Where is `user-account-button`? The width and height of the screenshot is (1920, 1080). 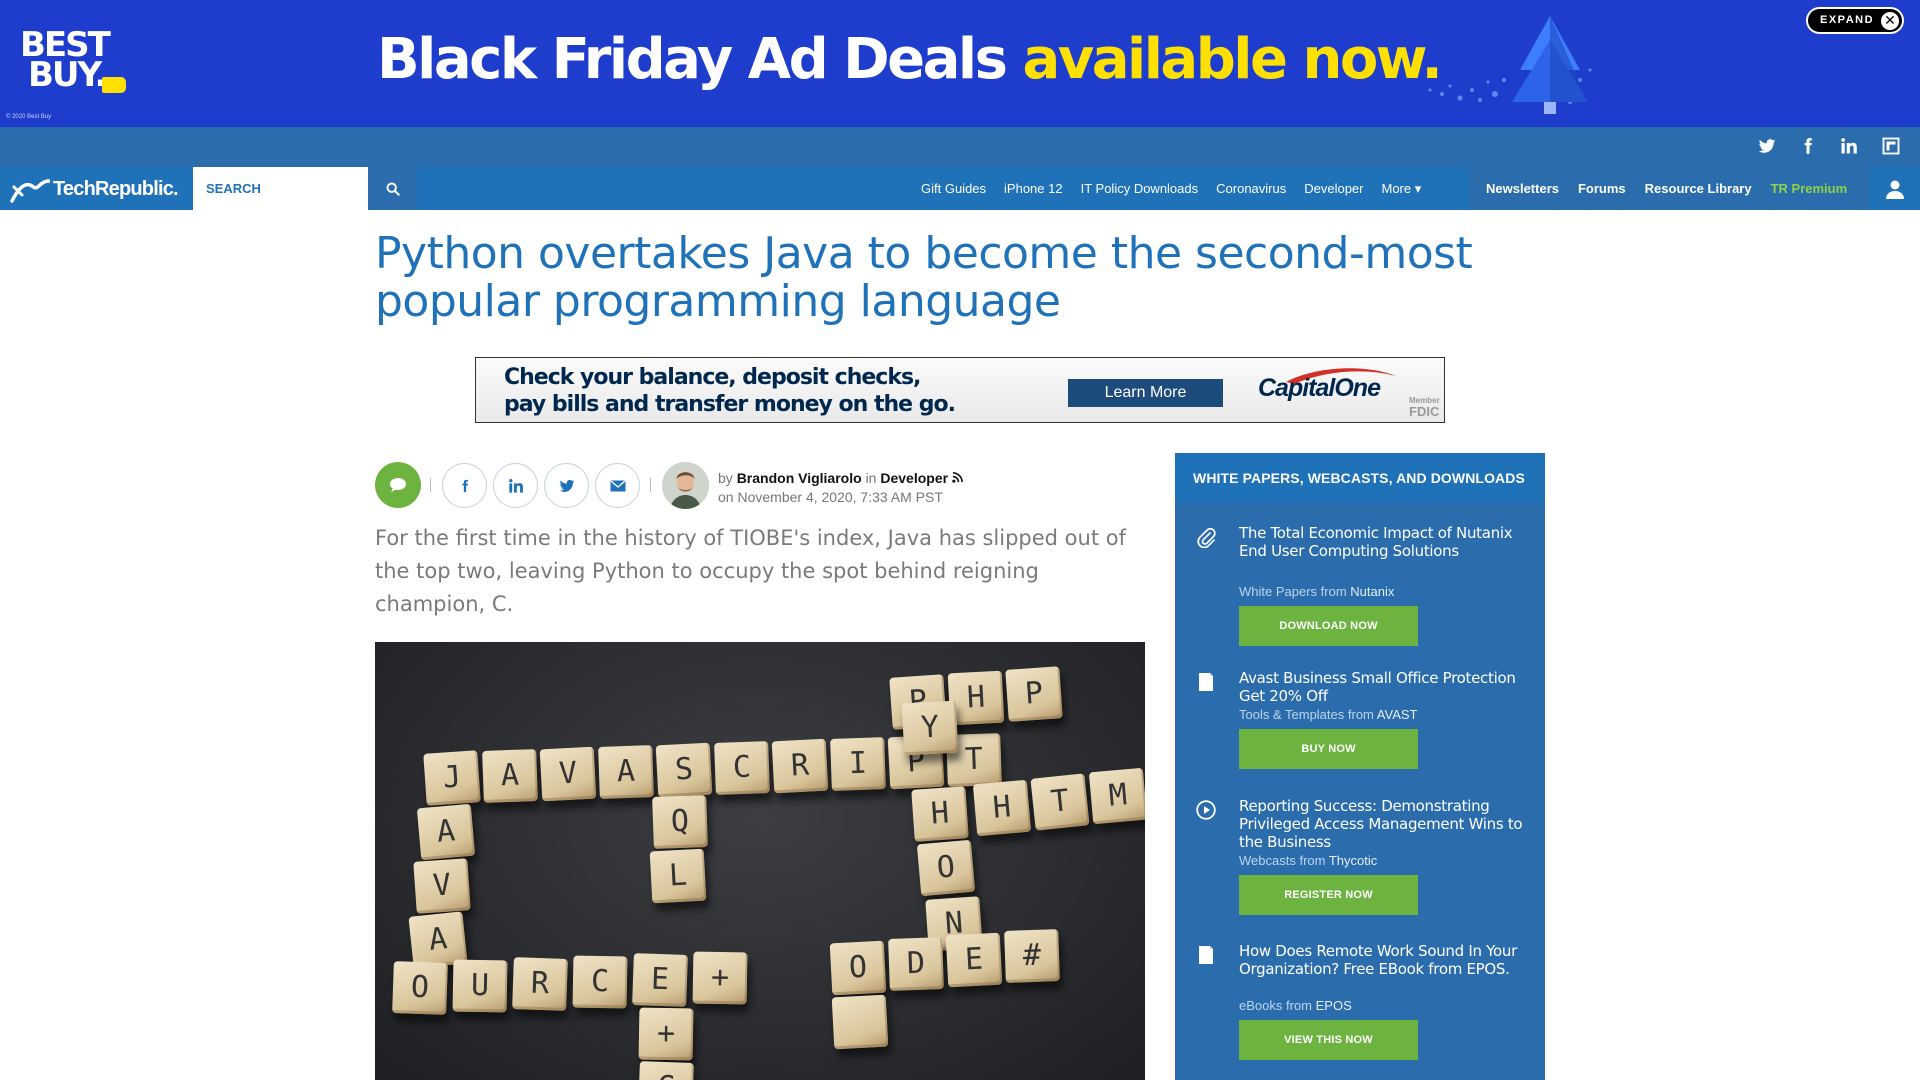
user-account-button is located at coordinates (1895, 188).